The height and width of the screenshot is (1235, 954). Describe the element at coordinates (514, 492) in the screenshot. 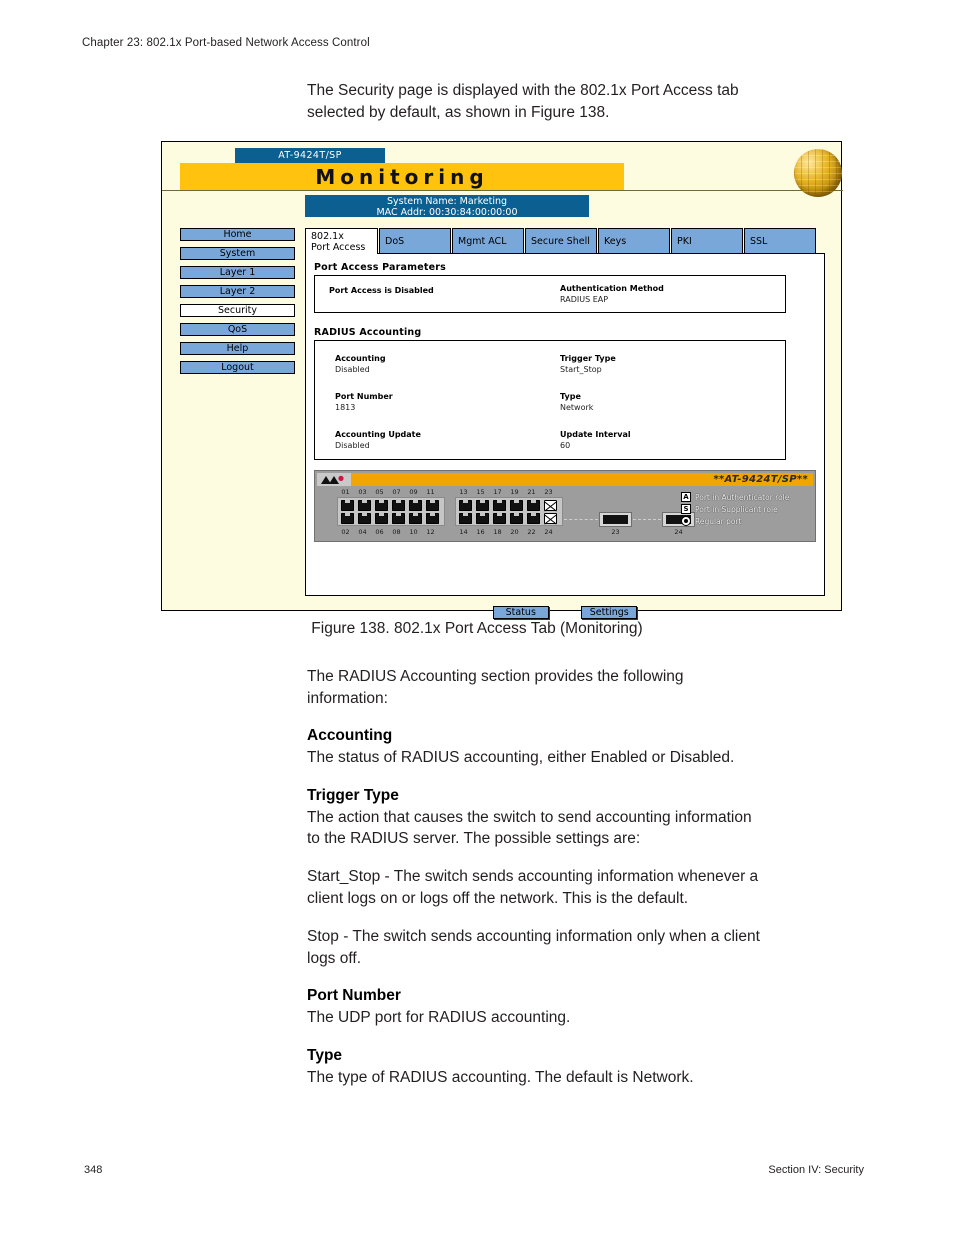

I see `port-number-label: 19` at that location.